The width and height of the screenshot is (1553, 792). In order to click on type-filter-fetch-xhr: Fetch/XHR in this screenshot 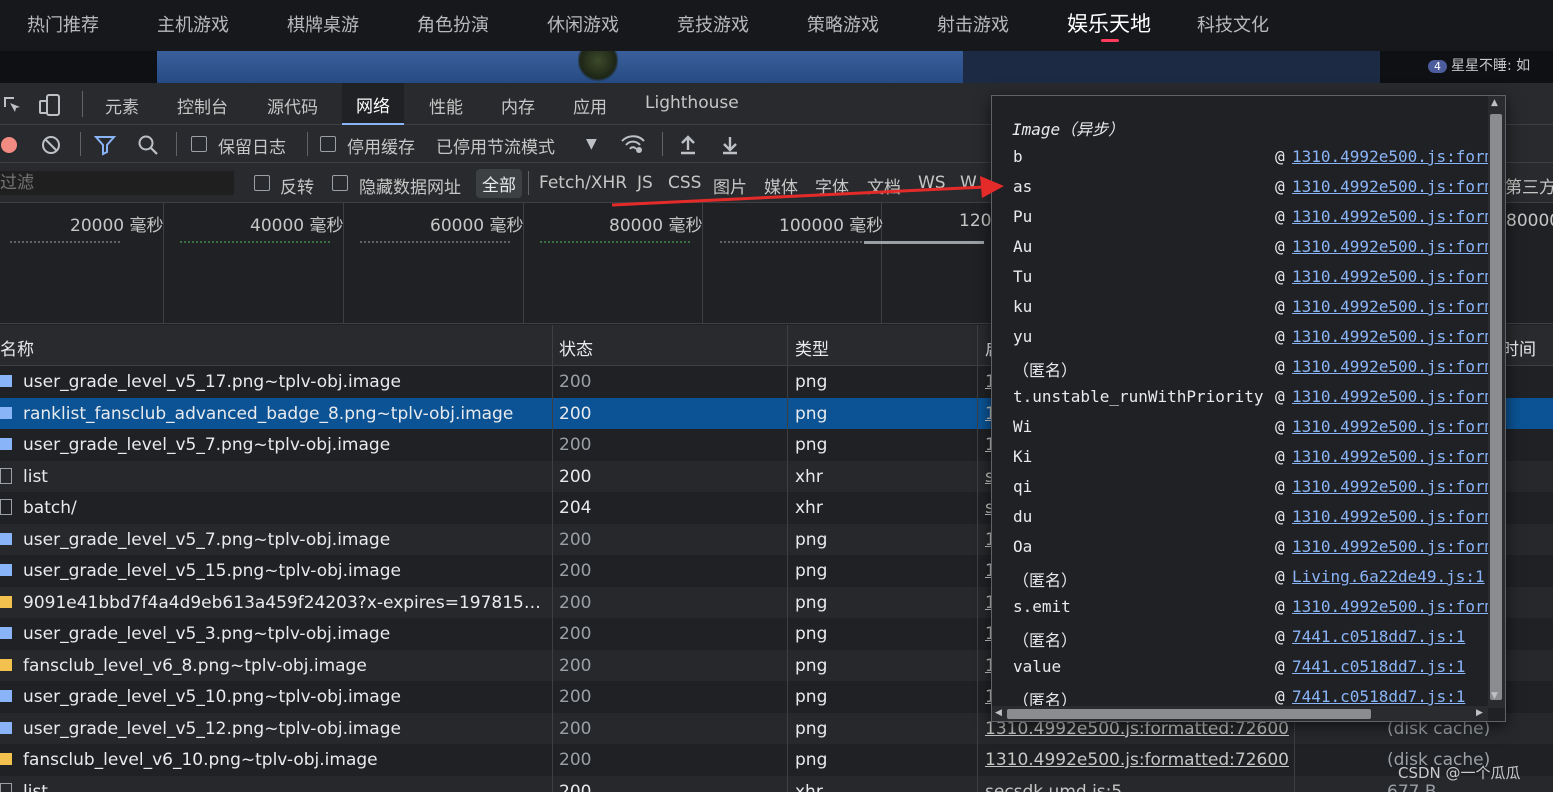, I will do `click(583, 183)`.